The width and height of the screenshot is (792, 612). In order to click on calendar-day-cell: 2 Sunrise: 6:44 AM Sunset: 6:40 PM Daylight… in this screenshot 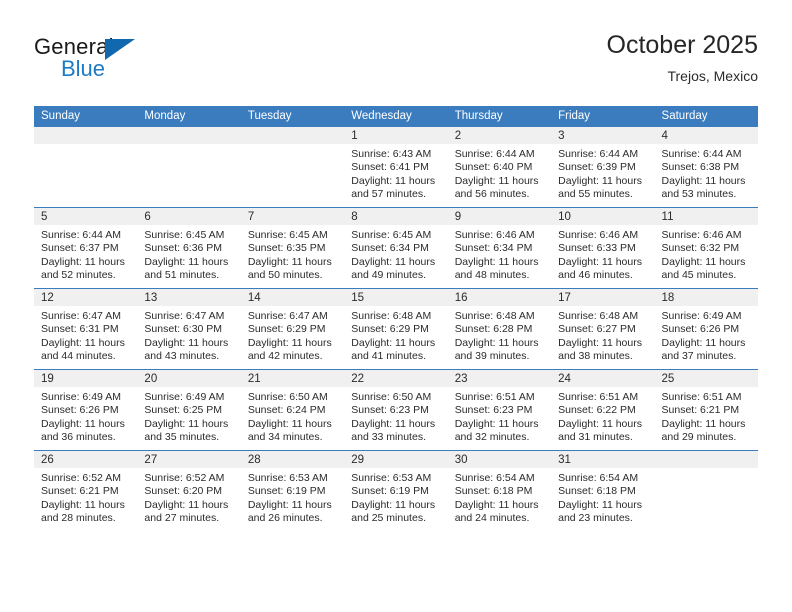, I will do `click(499, 167)`.